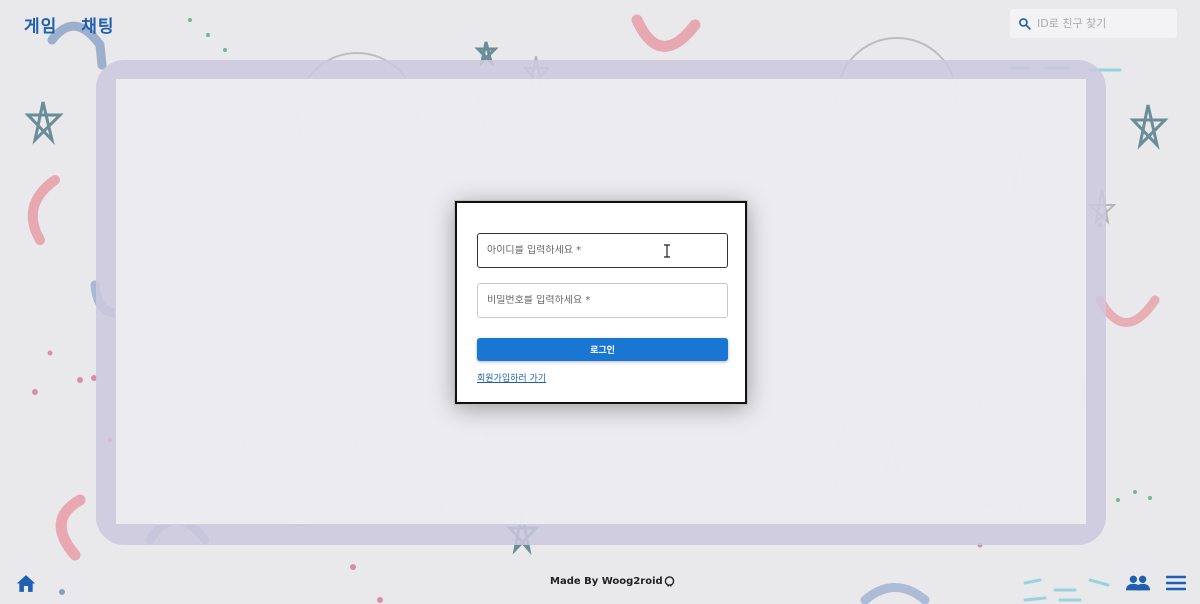  Describe the element at coordinates (1102, 23) in the screenshot. I see `friend-search-input` at that location.